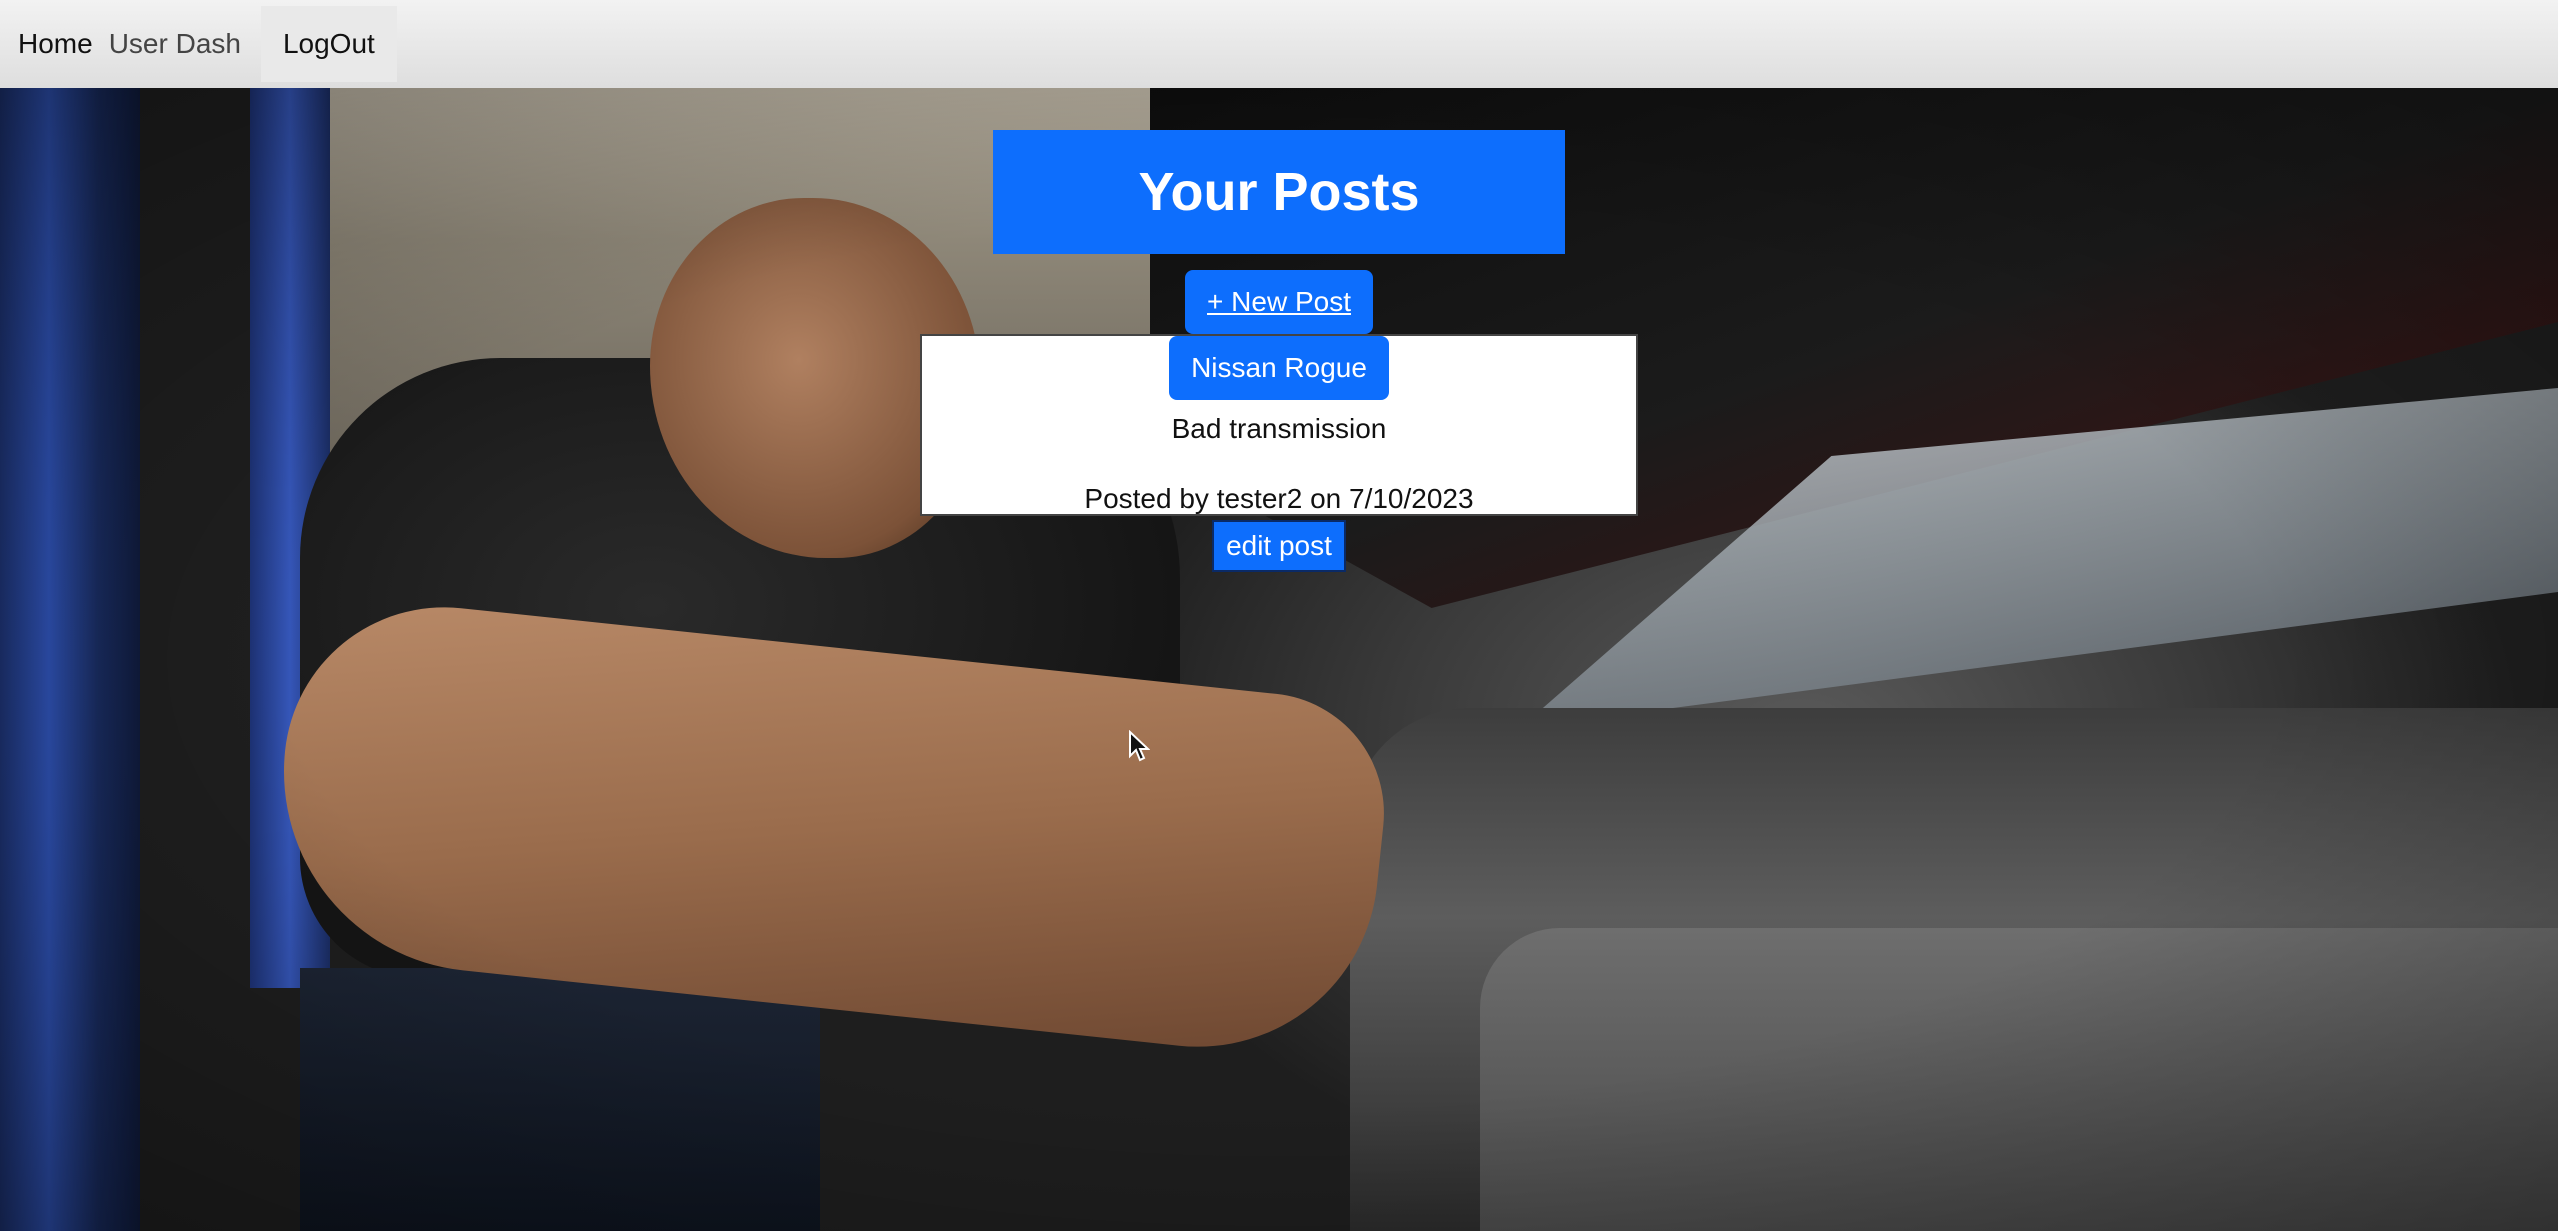 Image resolution: width=2558 pixels, height=1231 pixels. What do you see at coordinates (1279, 302) in the screenshot?
I see `new-post-button: + New Post` at bounding box center [1279, 302].